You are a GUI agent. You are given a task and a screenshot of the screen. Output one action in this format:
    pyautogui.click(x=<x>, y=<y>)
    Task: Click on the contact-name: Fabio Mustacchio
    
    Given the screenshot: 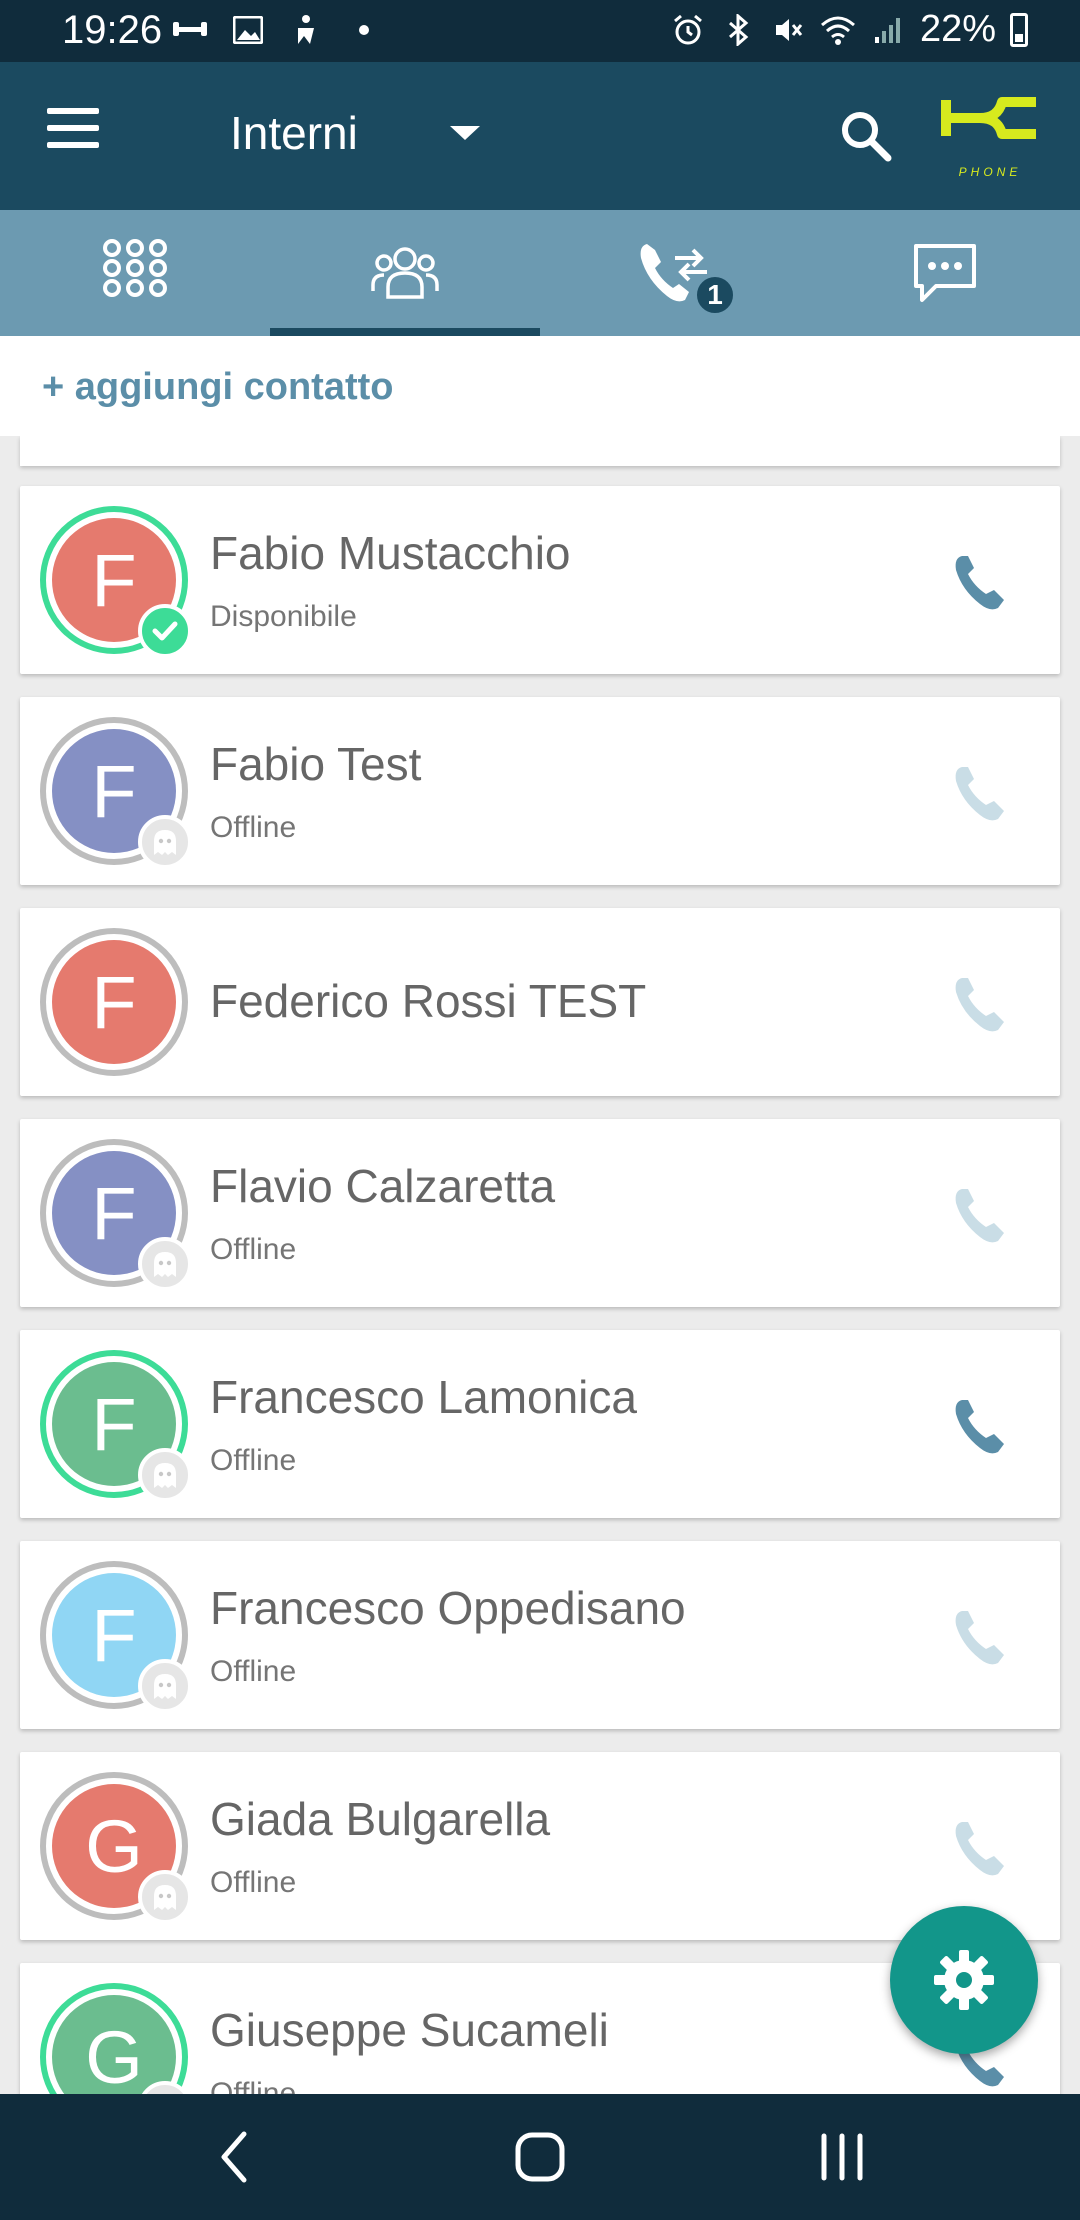 What is the action you would take?
    pyautogui.click(x=390, y=553)
    